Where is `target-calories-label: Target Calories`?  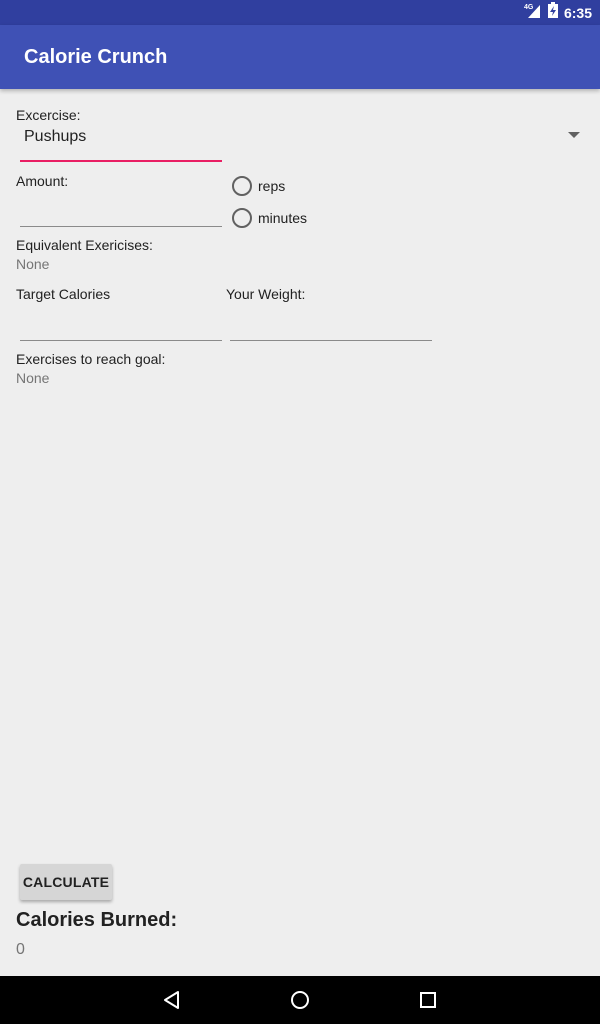 target-calories-label: Target Calories is located at coordinates (63, 294).